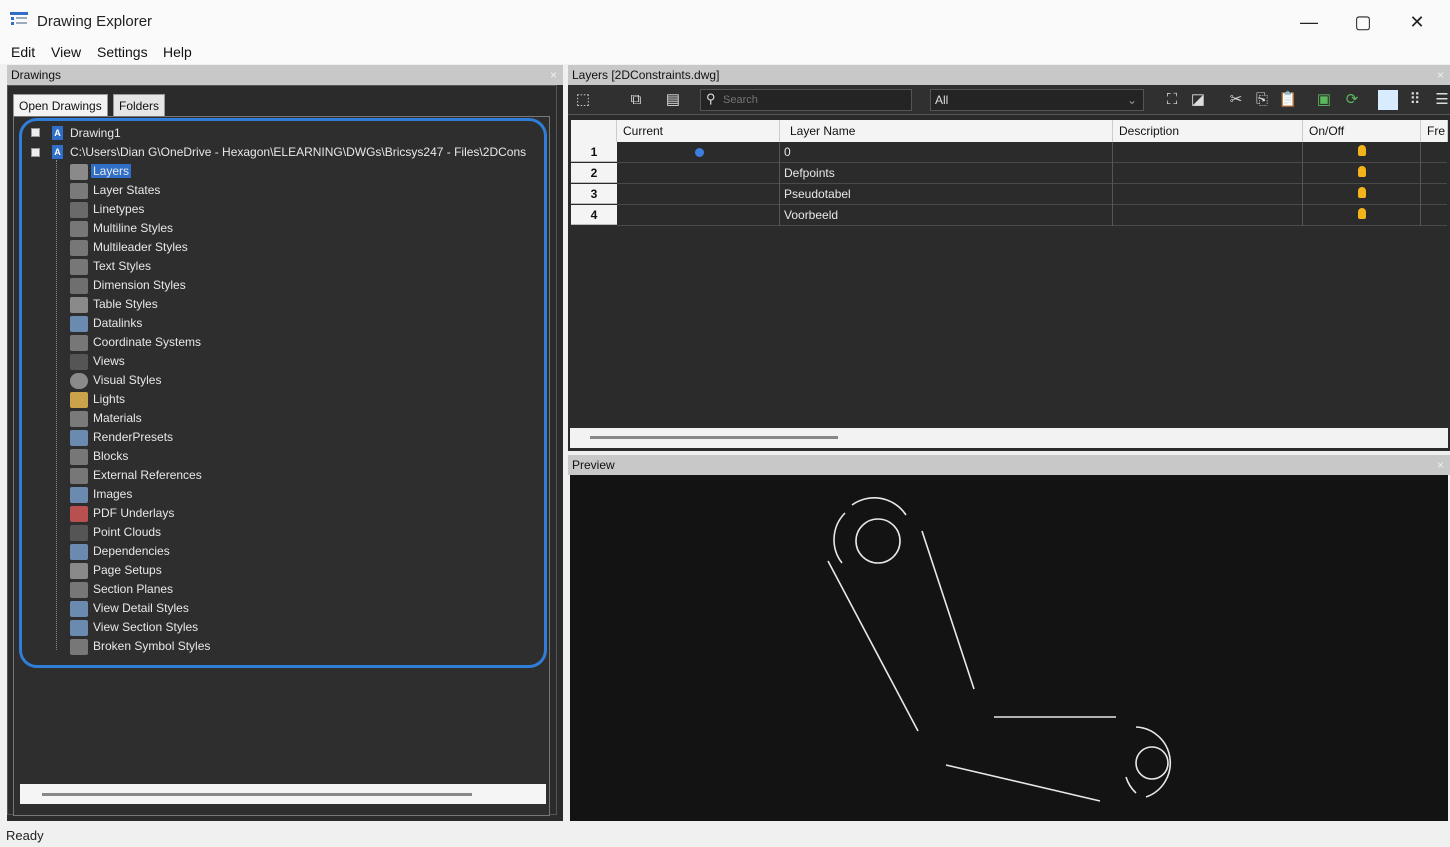 This screenshot has width=1450, height=847. I want to click on menu-help: Help, so click(177, 52).